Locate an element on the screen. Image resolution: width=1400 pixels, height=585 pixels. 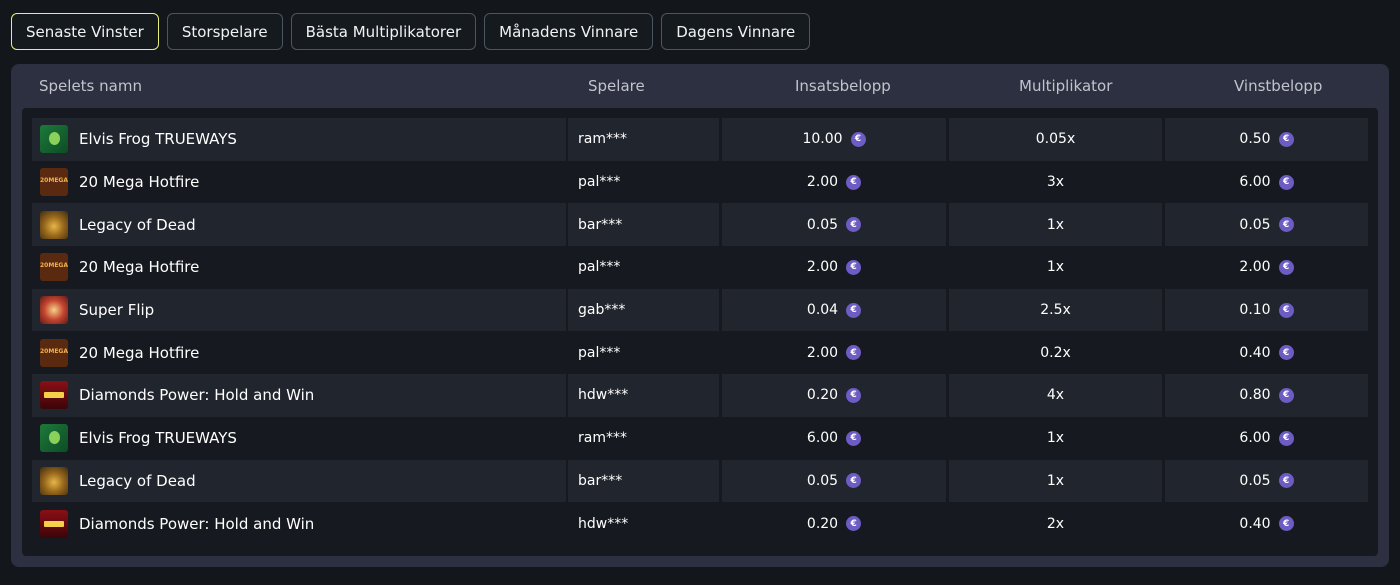
player-cell: ram*** is located at coordinates (643, 438).